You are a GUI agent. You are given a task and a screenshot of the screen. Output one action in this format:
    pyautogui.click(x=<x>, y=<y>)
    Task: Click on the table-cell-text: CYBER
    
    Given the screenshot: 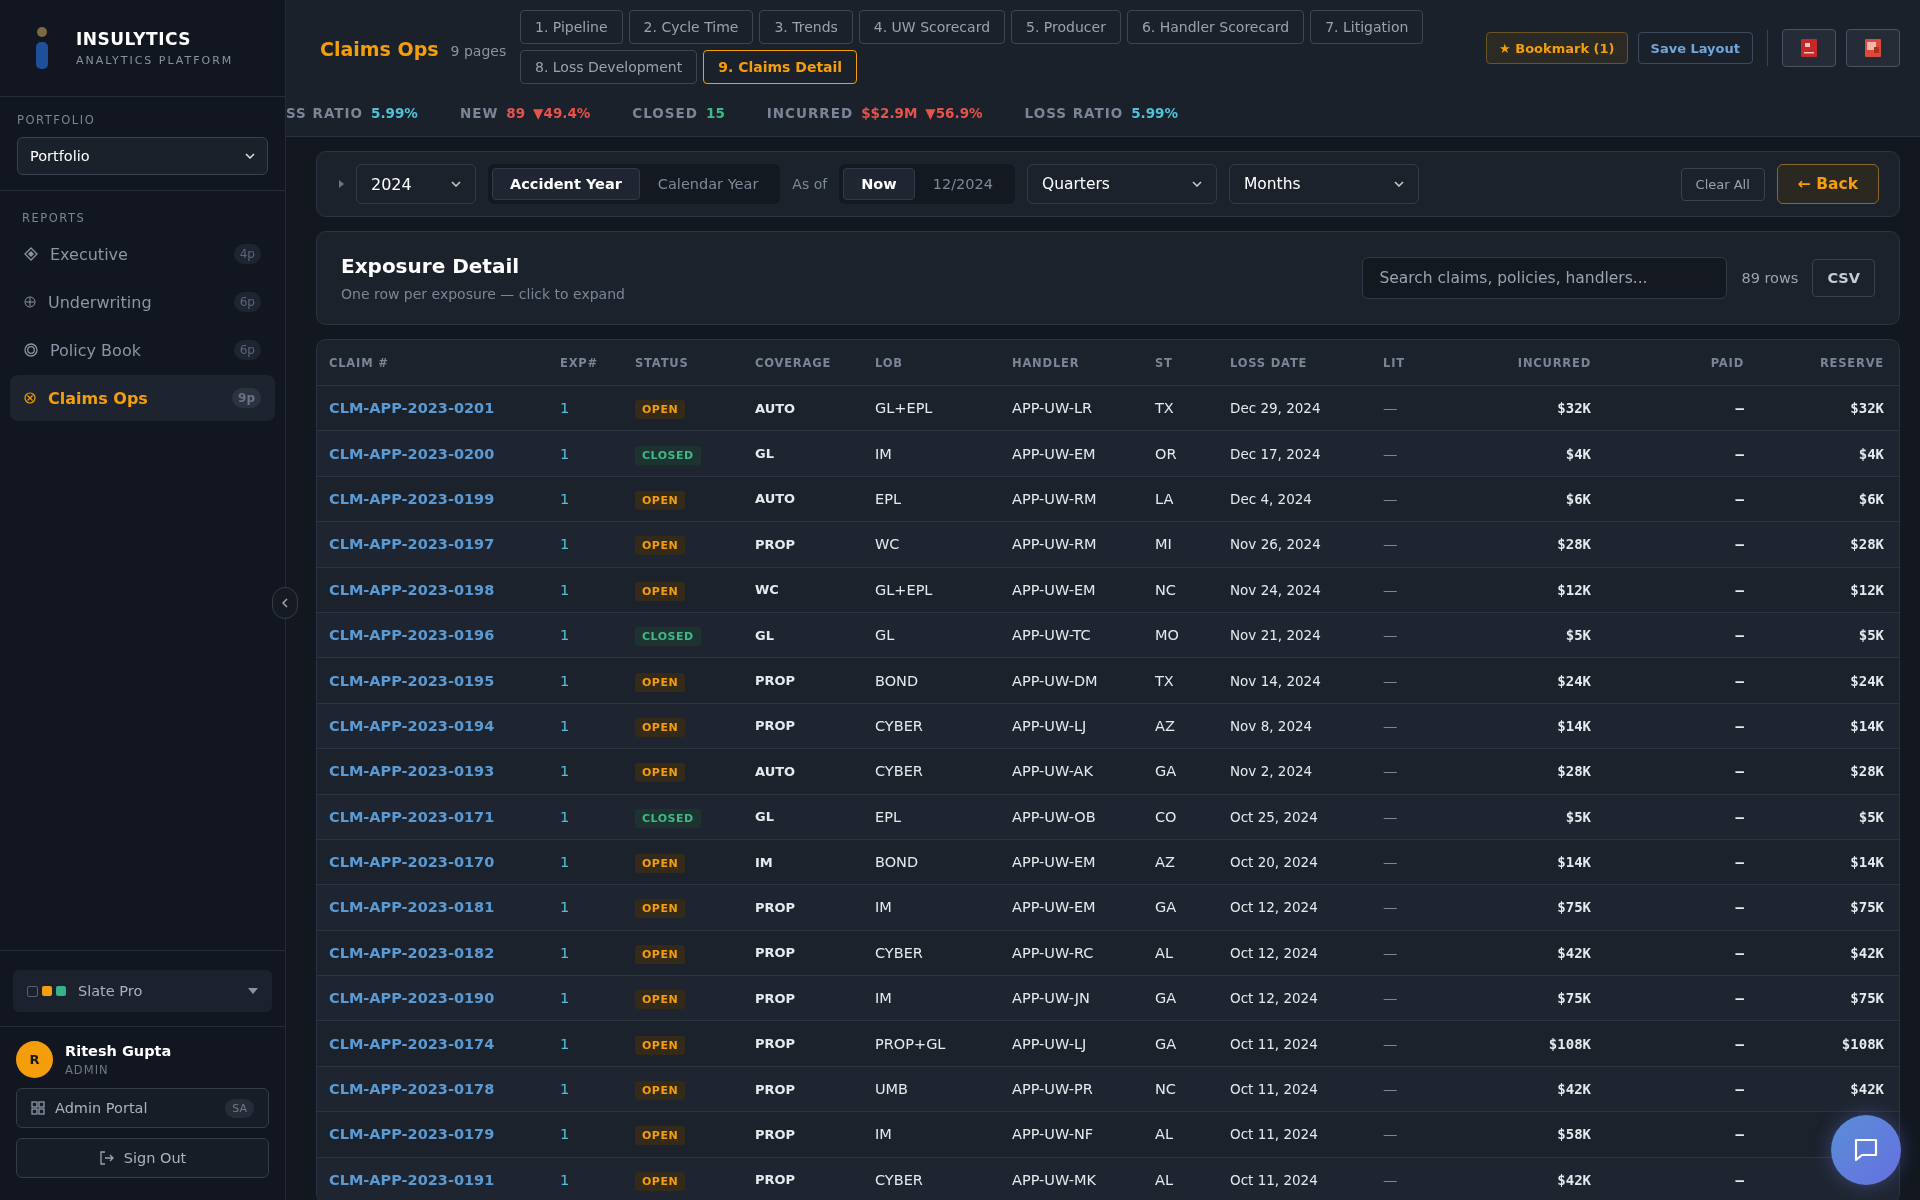 What is the action you would take?
    pyautogui.click(x=899, y=771)
    